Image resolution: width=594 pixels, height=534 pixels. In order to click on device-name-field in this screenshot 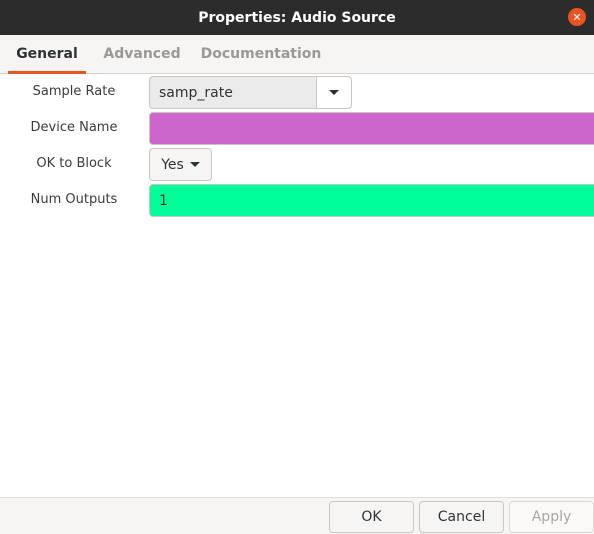, I will do `click(371, 128)`.